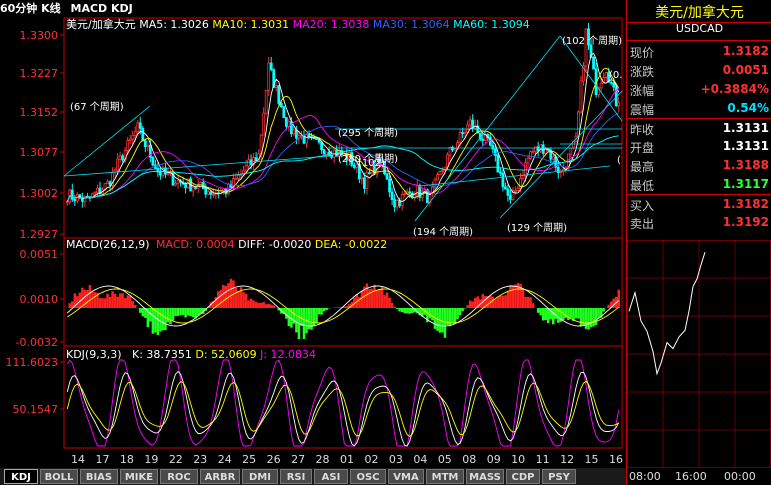  Describe the element at coordinates (642, 206) in the screenshot. I see `quote-label: 买入` at that location.